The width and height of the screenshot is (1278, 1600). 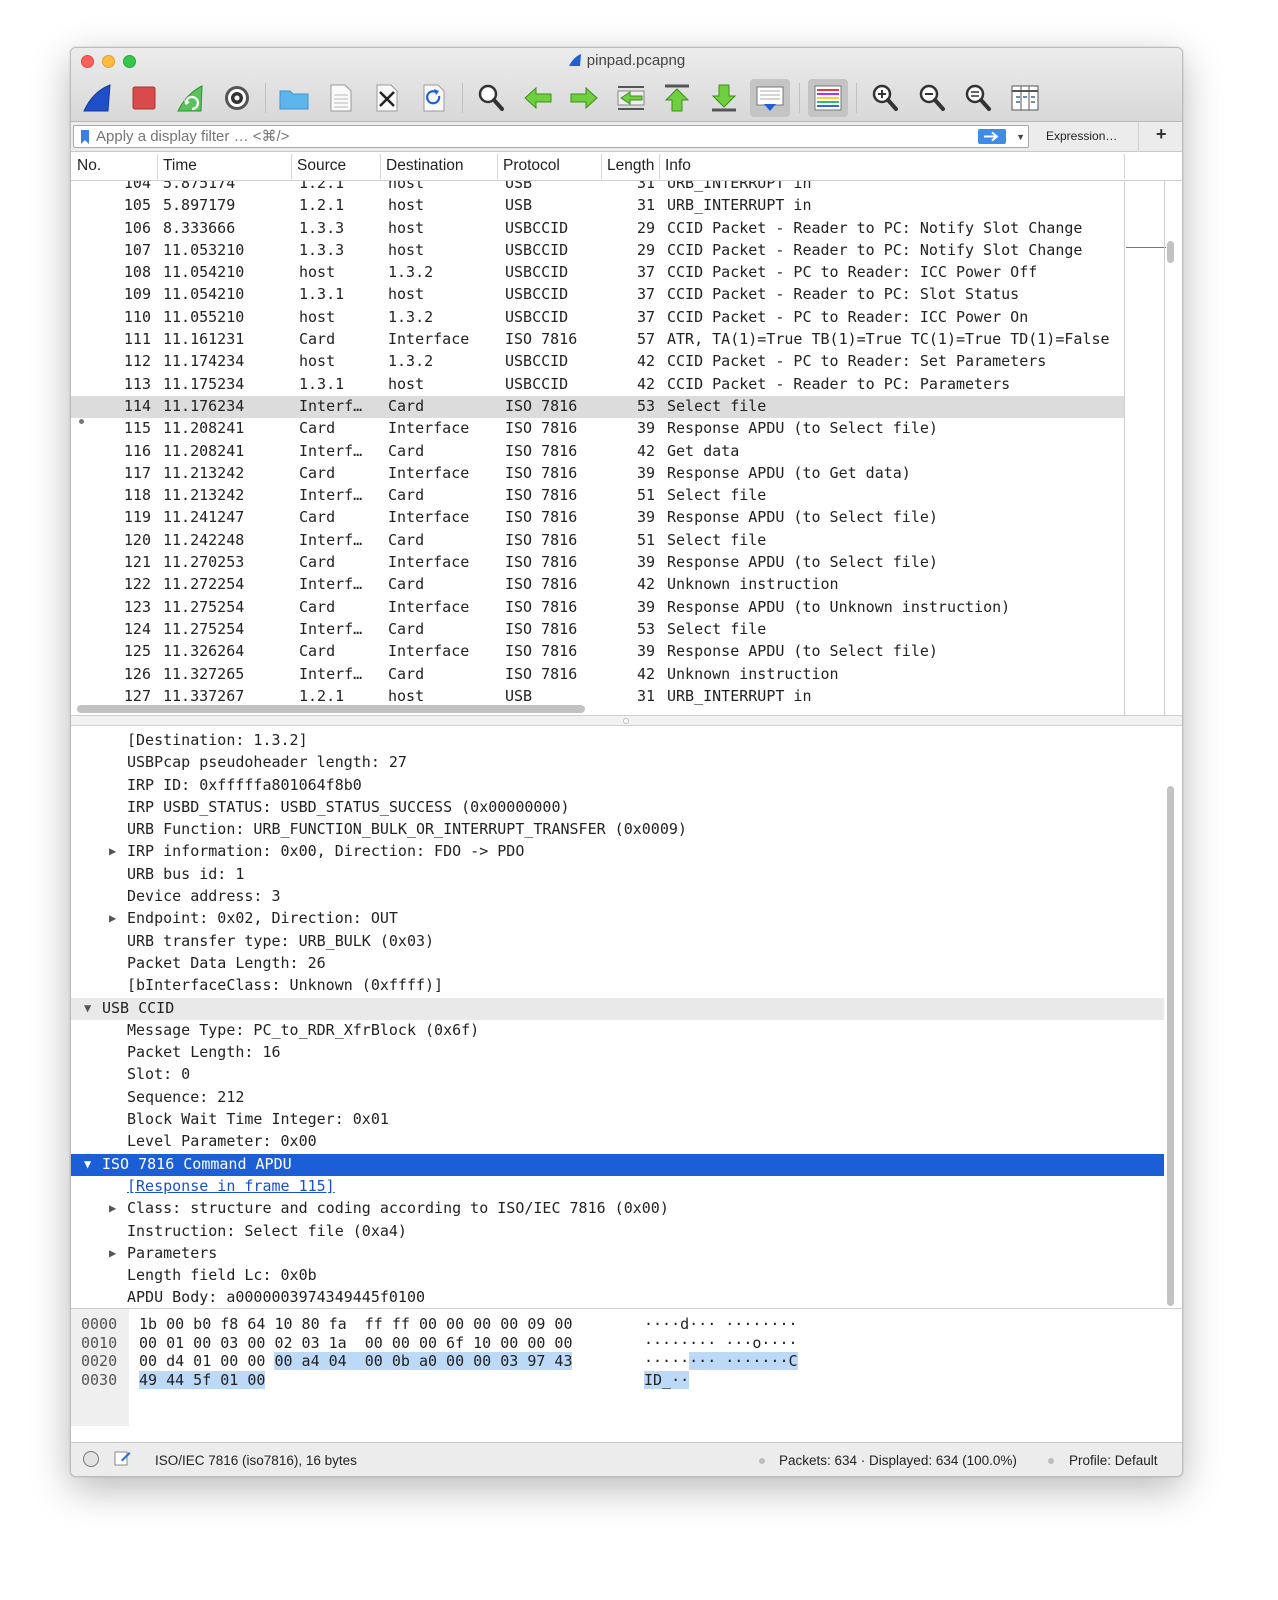 I want to click on pane-splitter, so click(x=626, y=721).